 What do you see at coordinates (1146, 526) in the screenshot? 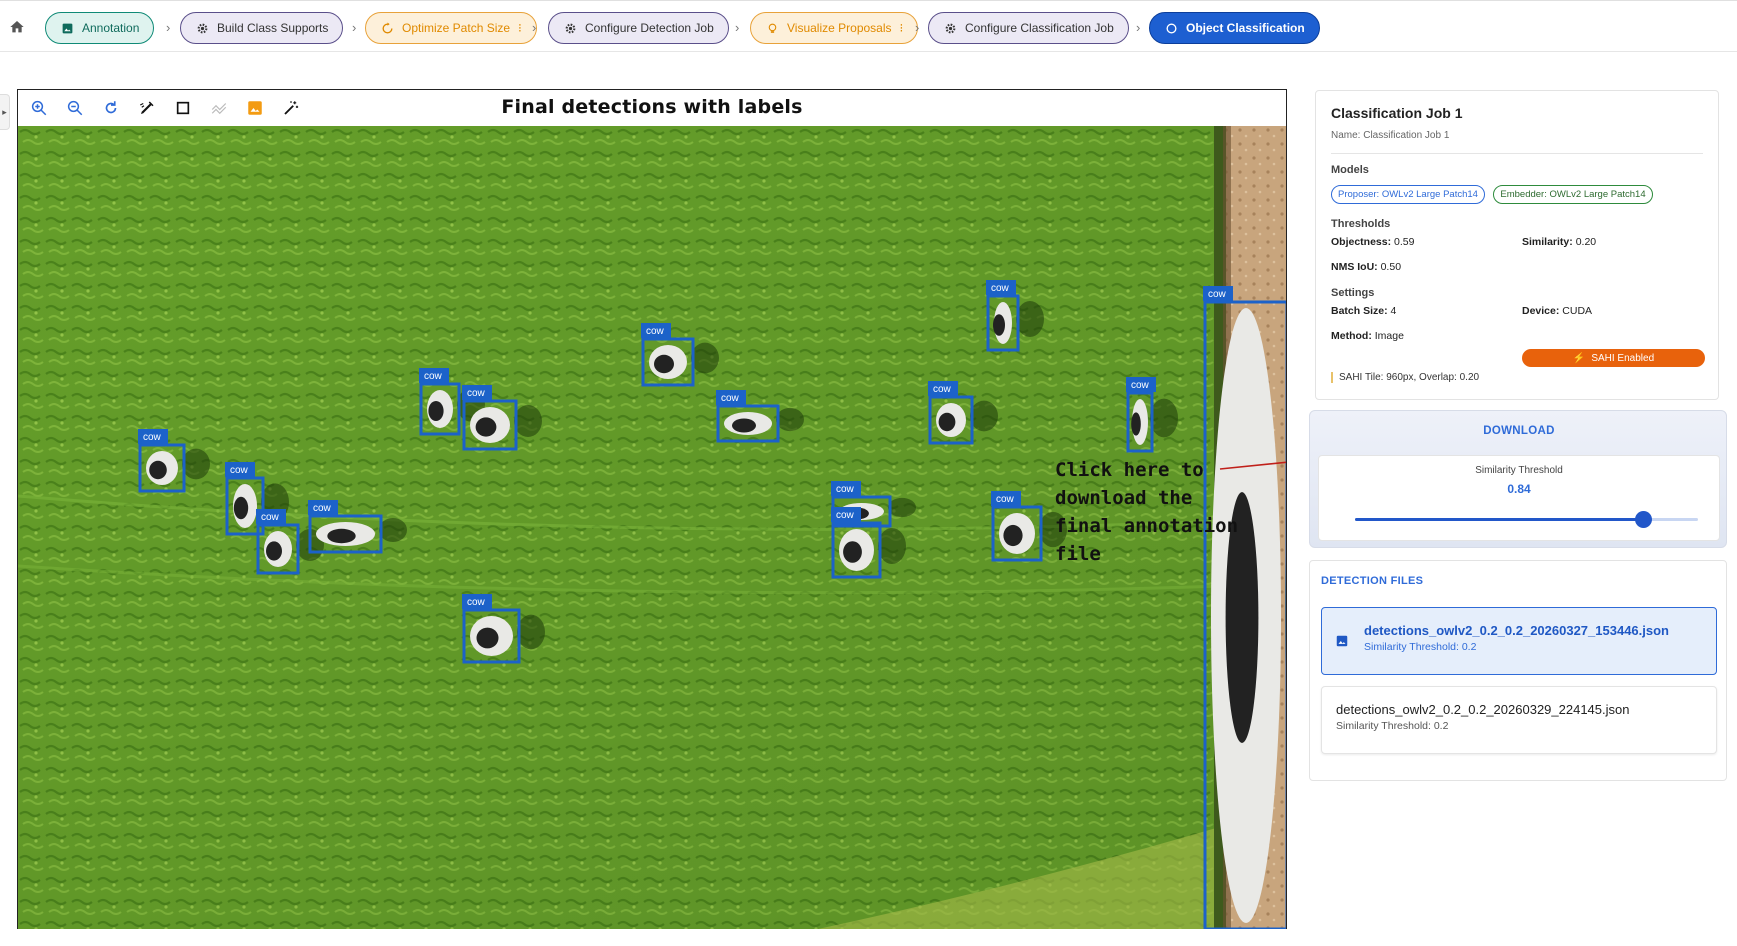
I see `callout-line: final annotation` at bounding box center [1146, 526].